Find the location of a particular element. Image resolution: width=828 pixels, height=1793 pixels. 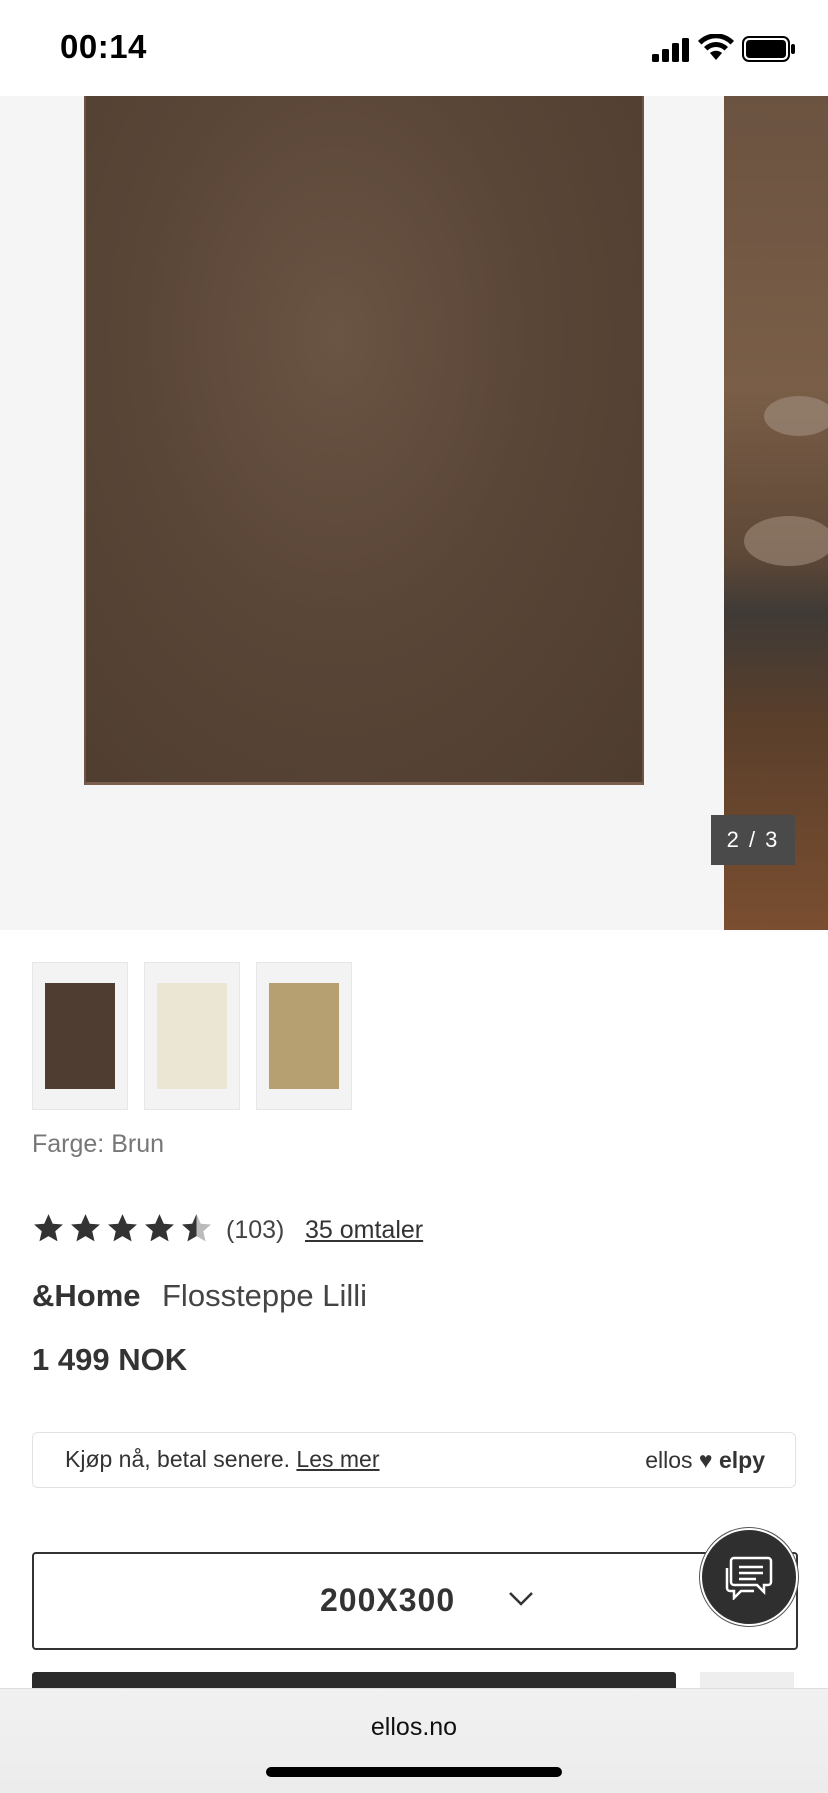

bnpl-text-wrap: Kjøp nå, betal senere. Les mer is located at coordinates (222, 1459).